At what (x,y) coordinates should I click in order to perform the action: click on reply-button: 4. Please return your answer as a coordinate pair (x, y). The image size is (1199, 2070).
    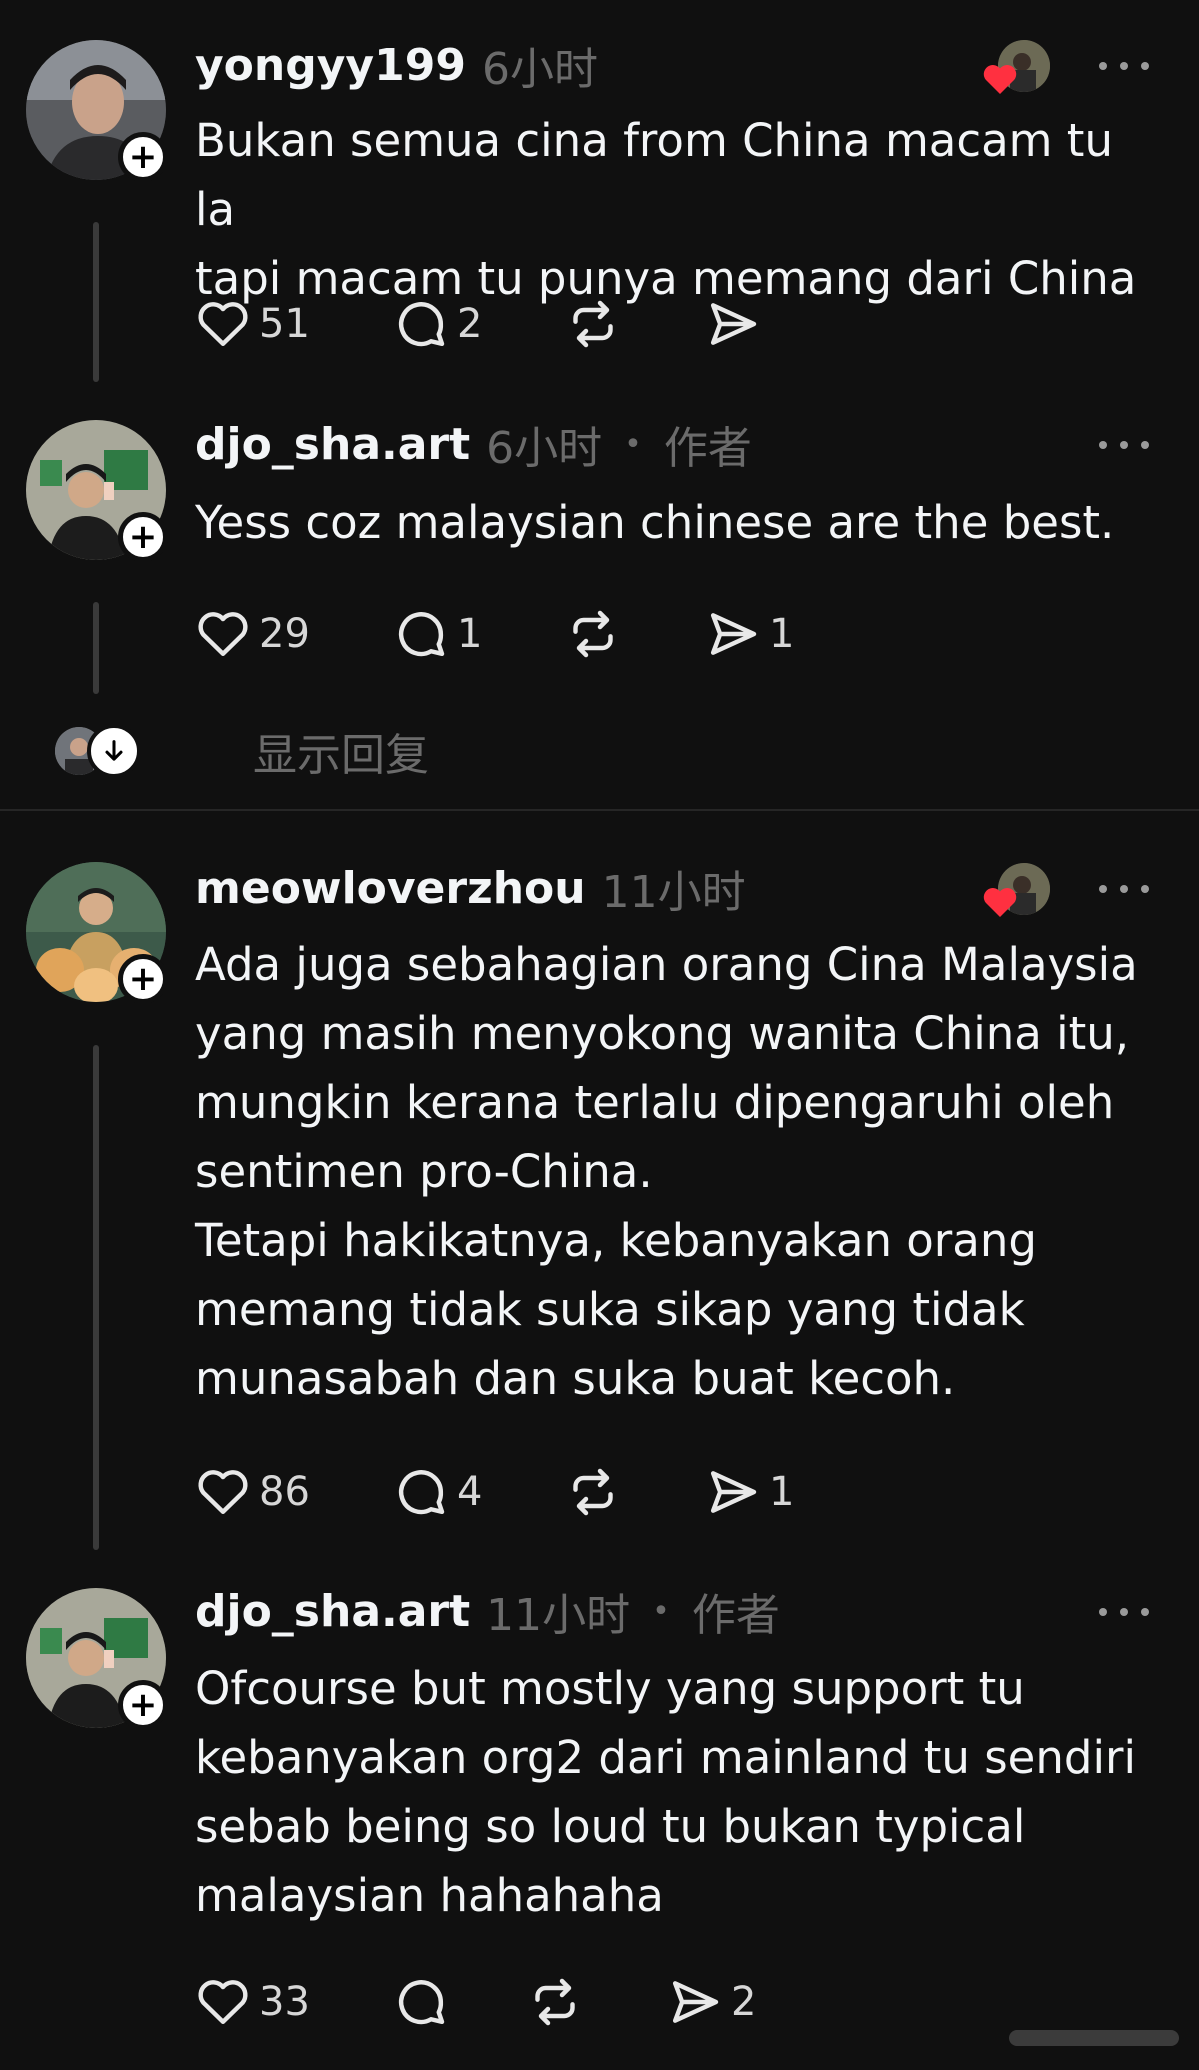
    Looking at the image, I should click on (437, 1492).